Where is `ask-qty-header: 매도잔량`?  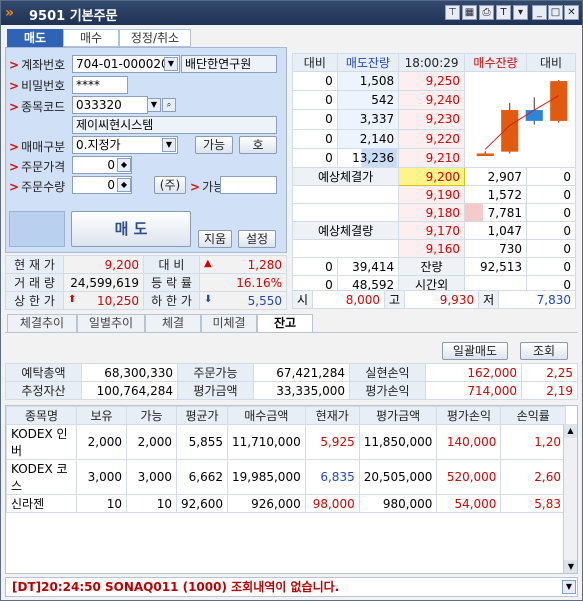 ask-qty-header: 매도잔량 is located at coordinates (368, 62).